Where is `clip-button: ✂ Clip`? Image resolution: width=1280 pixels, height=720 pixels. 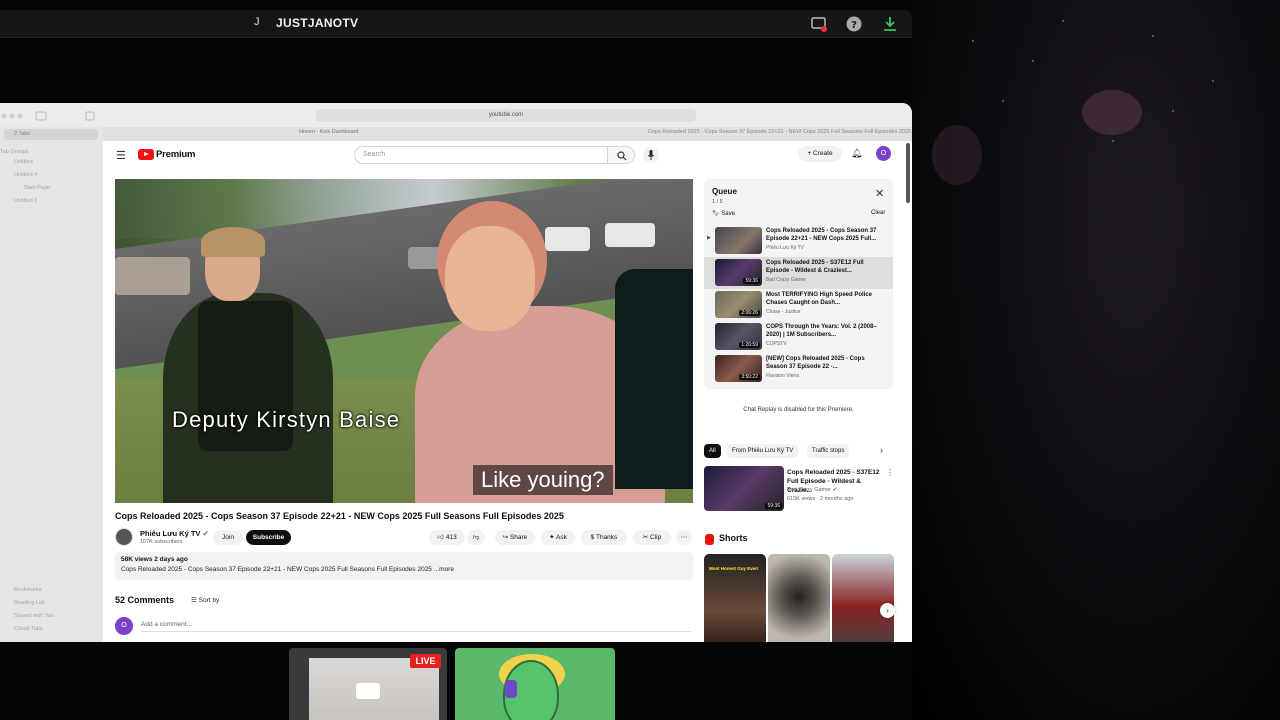
clip-button: ✂ Clip is located at coordinates (652, 537).